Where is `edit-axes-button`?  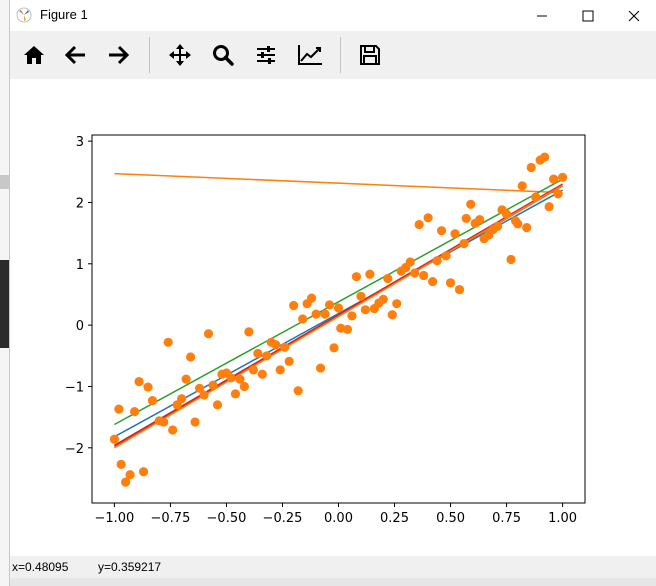 edit-axes-button is located at coordinates (310, 55).